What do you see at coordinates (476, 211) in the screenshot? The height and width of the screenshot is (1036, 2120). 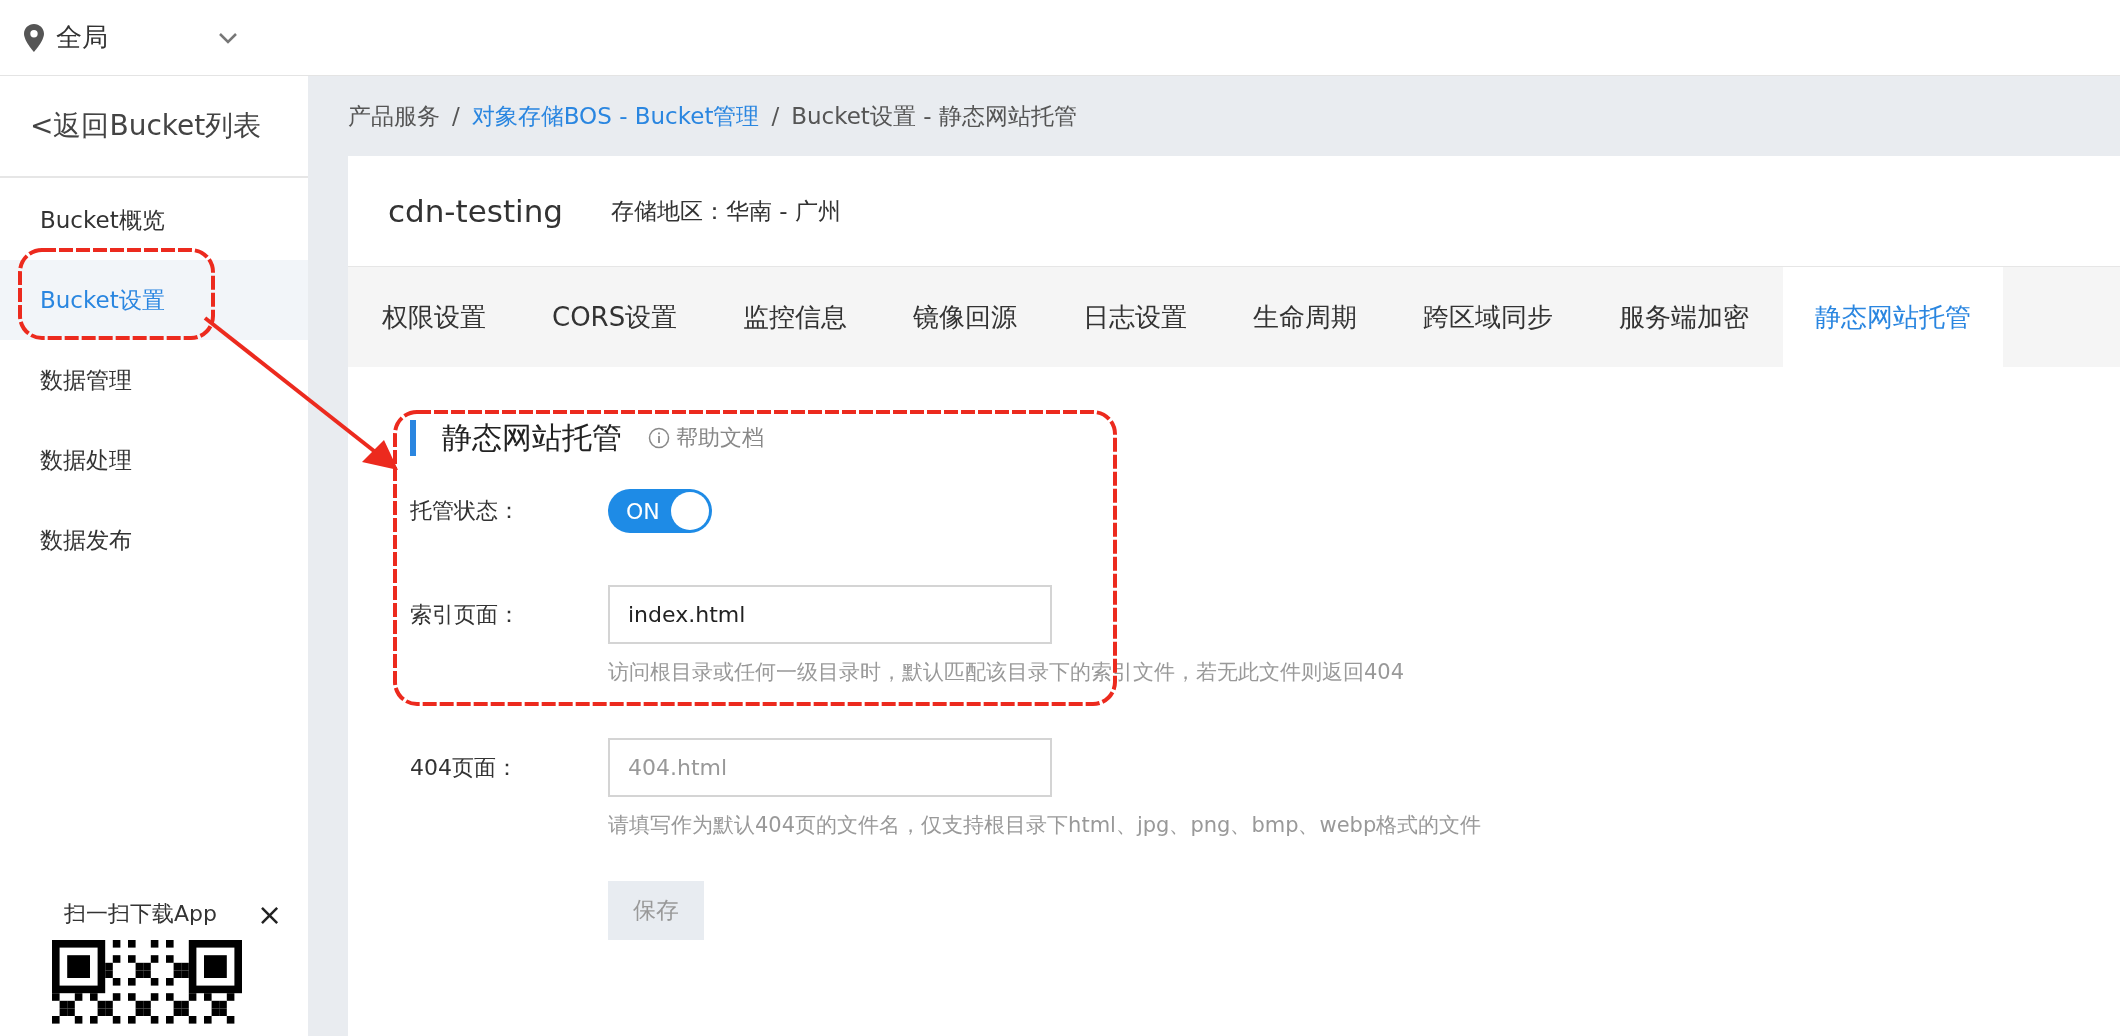 I see `bucket-name: cdn-testing` at bounding box center [476, 211].